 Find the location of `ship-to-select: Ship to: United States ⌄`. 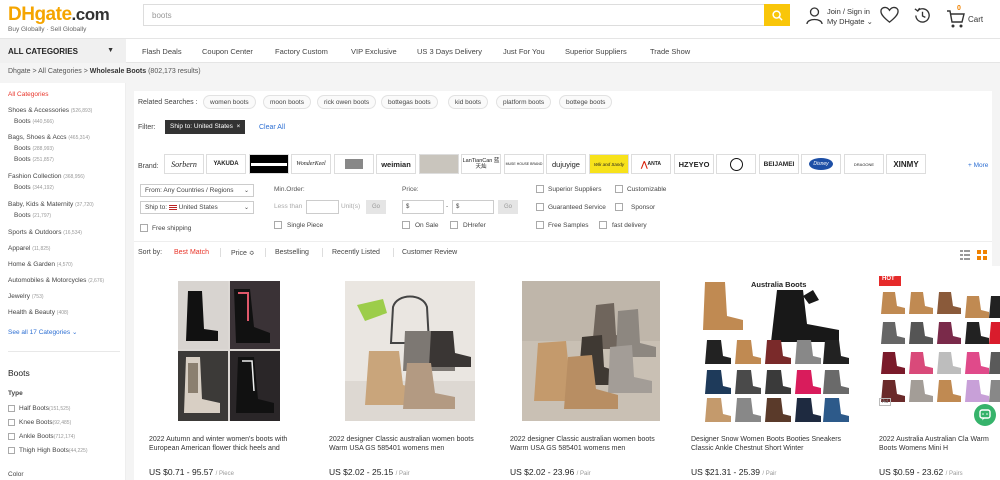

ship-to-select: Ship to: United States ⌄ is located at coordinates (197, 207).